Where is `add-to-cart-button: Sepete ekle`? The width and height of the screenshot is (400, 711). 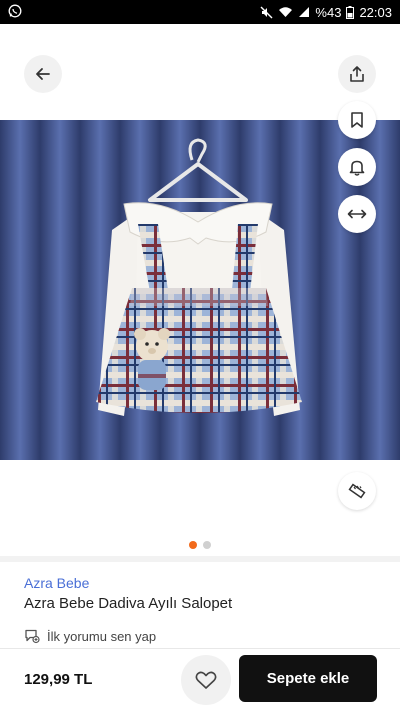
add-to-cart-button: Sepete ekle is located at coordinates (308, 678).